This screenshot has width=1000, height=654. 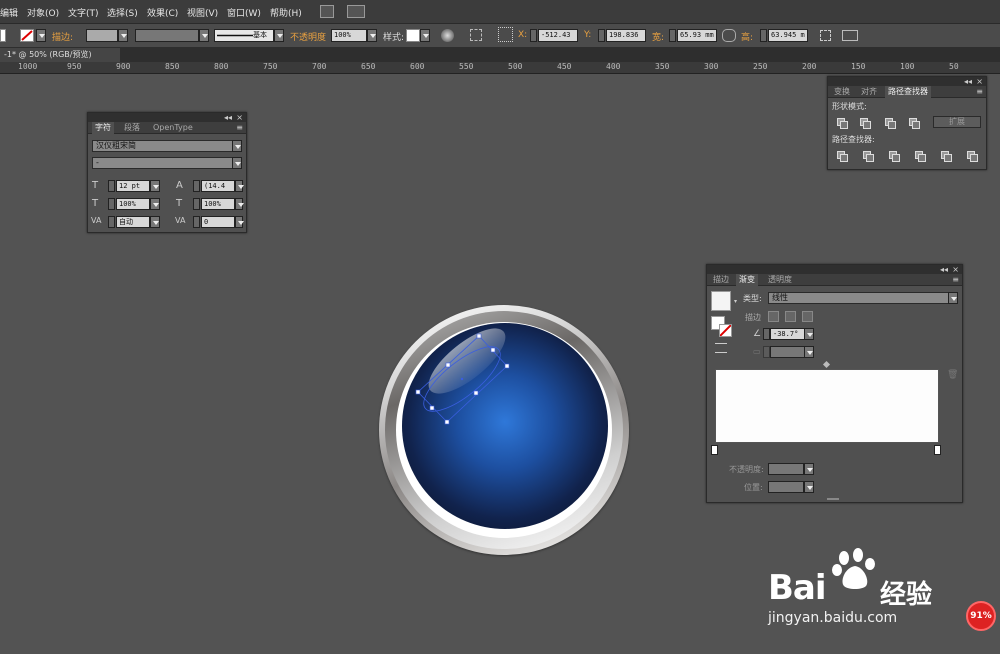 I want to click on stroke-along-icon, so click(x=790, y=316).